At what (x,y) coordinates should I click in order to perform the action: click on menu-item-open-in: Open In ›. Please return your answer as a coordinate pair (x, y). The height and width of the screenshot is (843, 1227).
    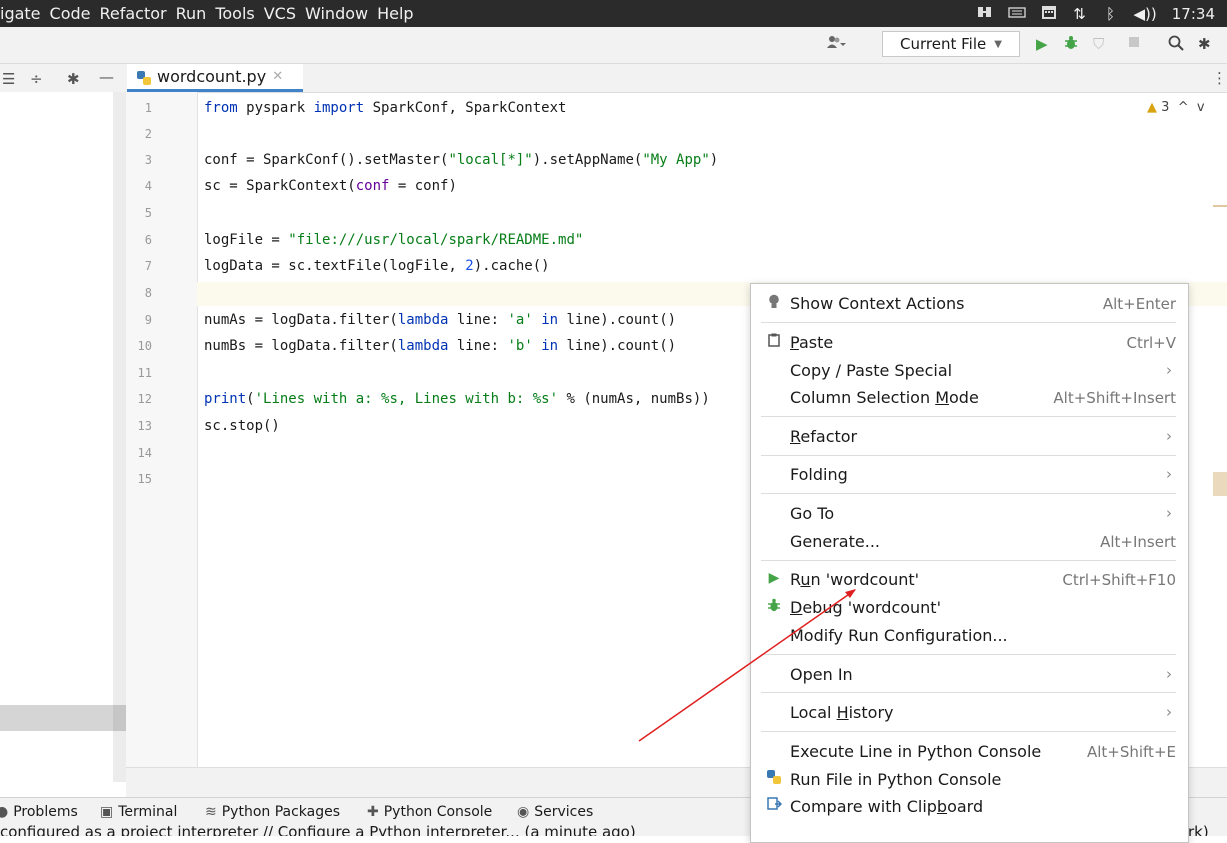
    Looking at the image, I should click on (969, 674).